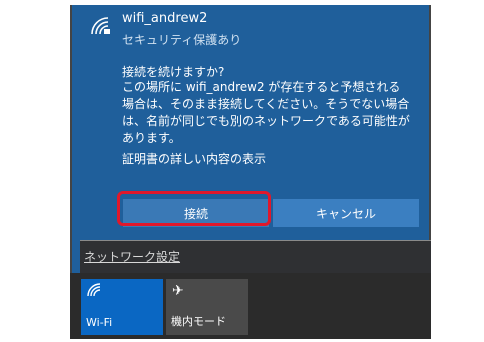  I want to click on airplane-icon: ✈, so click(178, 291).